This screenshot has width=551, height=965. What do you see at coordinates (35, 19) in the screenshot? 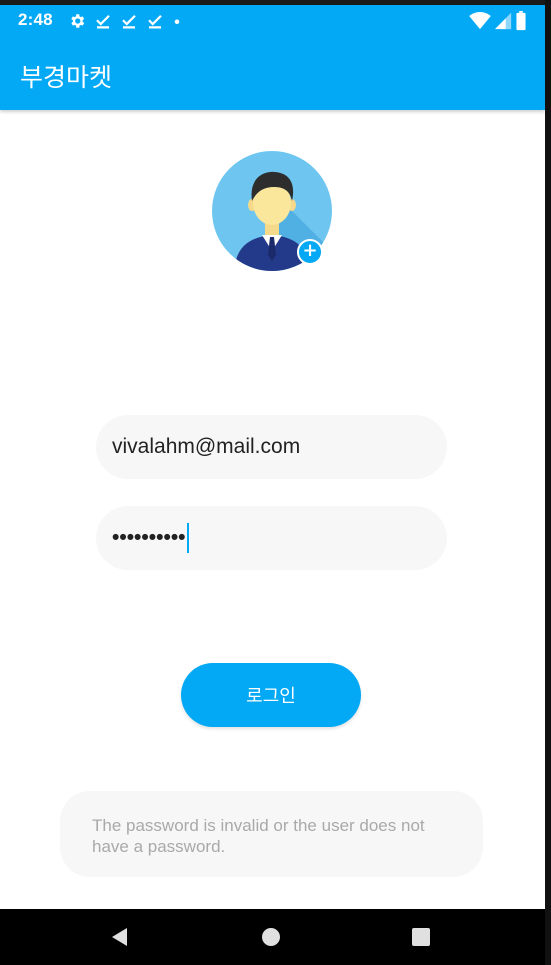
I see `status-time: 2:48` at bounding box center [35, 19].